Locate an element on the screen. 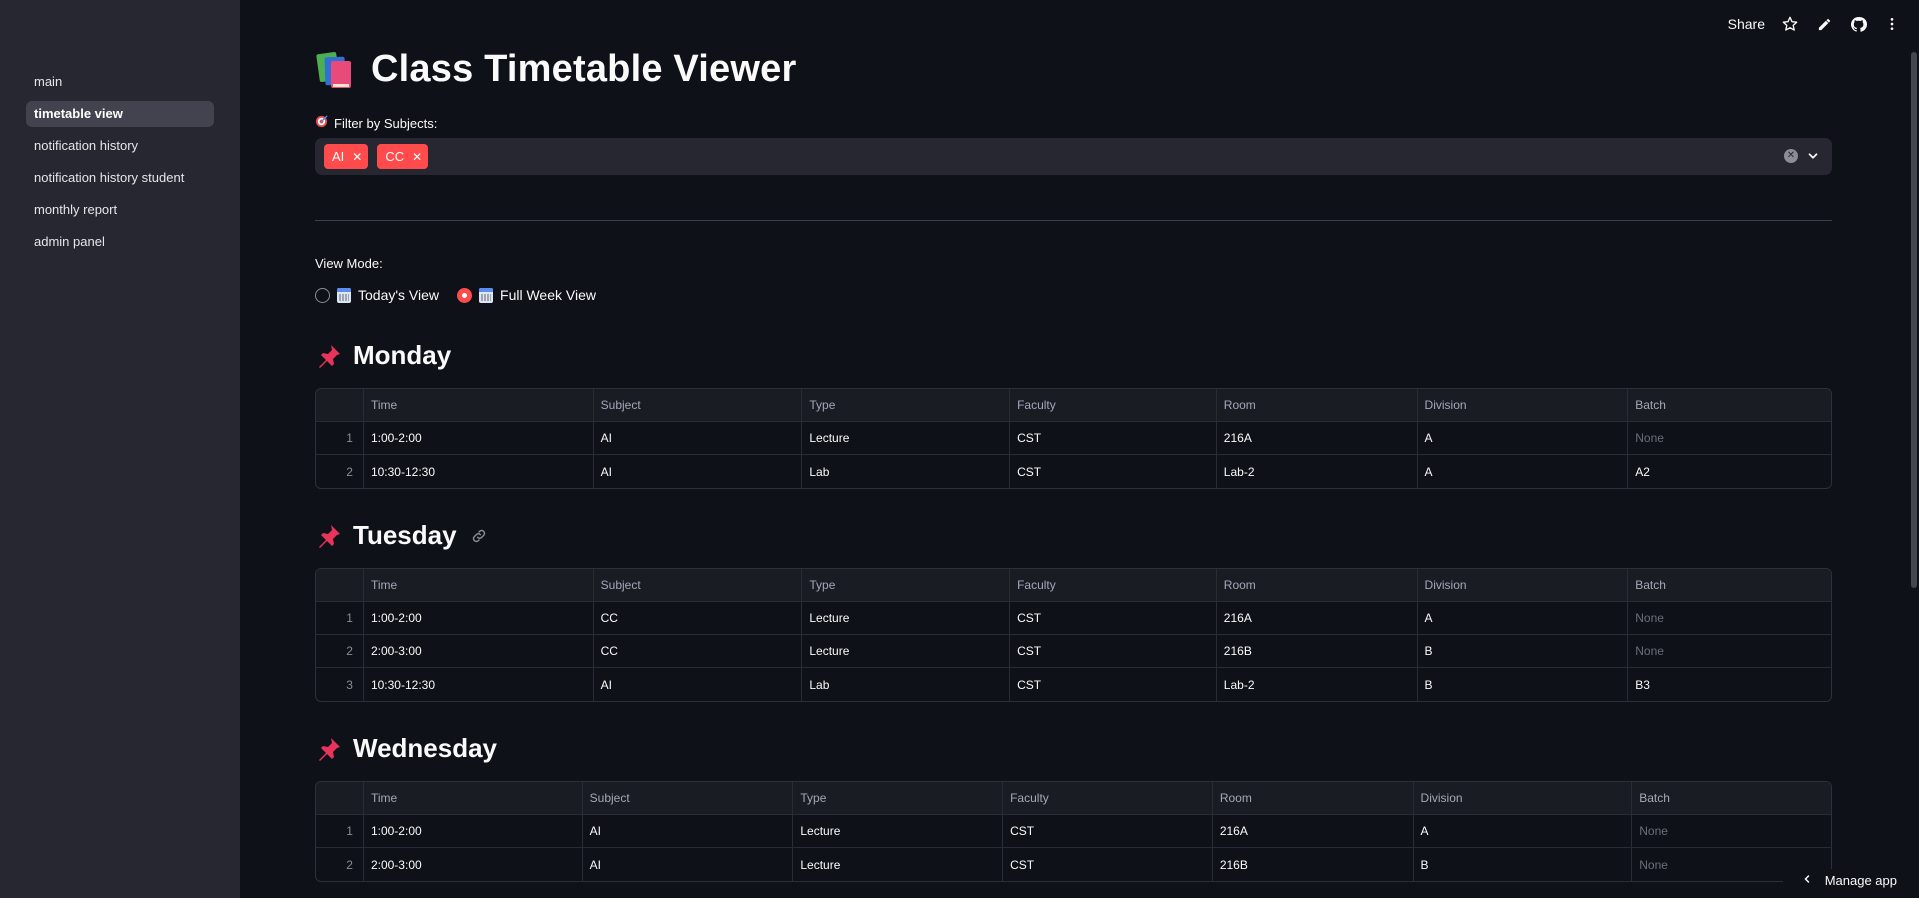 The image size is (1919, 898). github-icon is located at coordinates (1858, 24).